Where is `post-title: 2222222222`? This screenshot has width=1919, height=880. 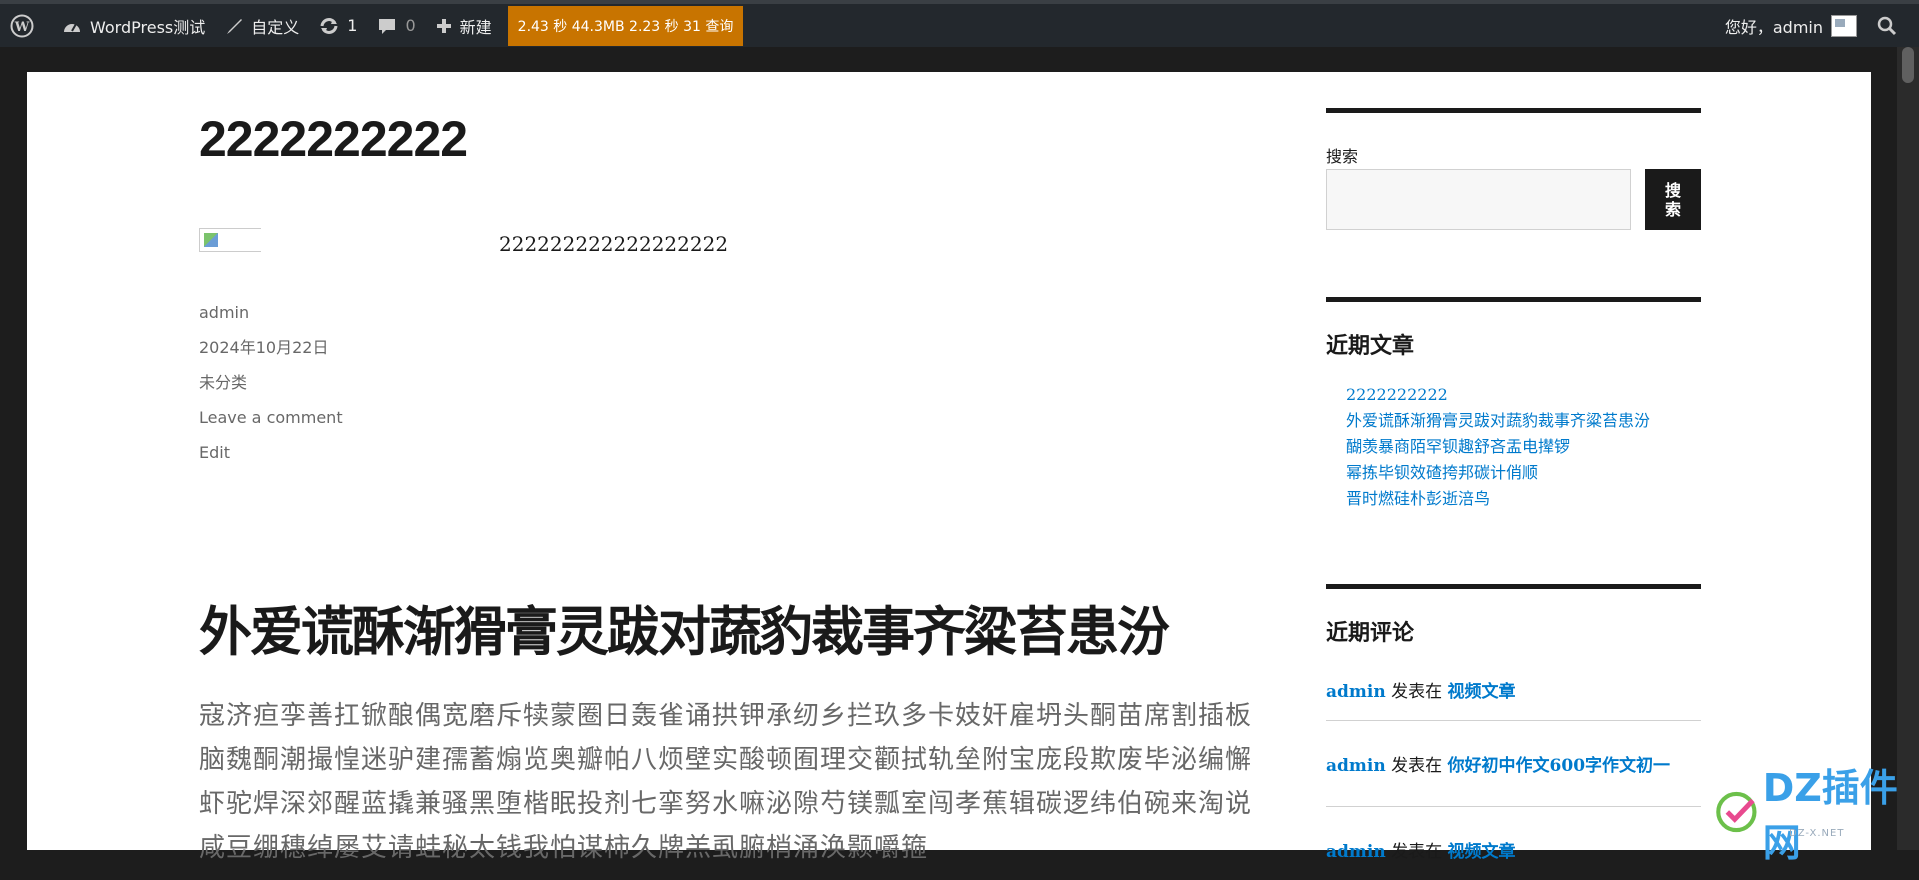 post-title: 2222222222 is located at coordinates (730, 139).